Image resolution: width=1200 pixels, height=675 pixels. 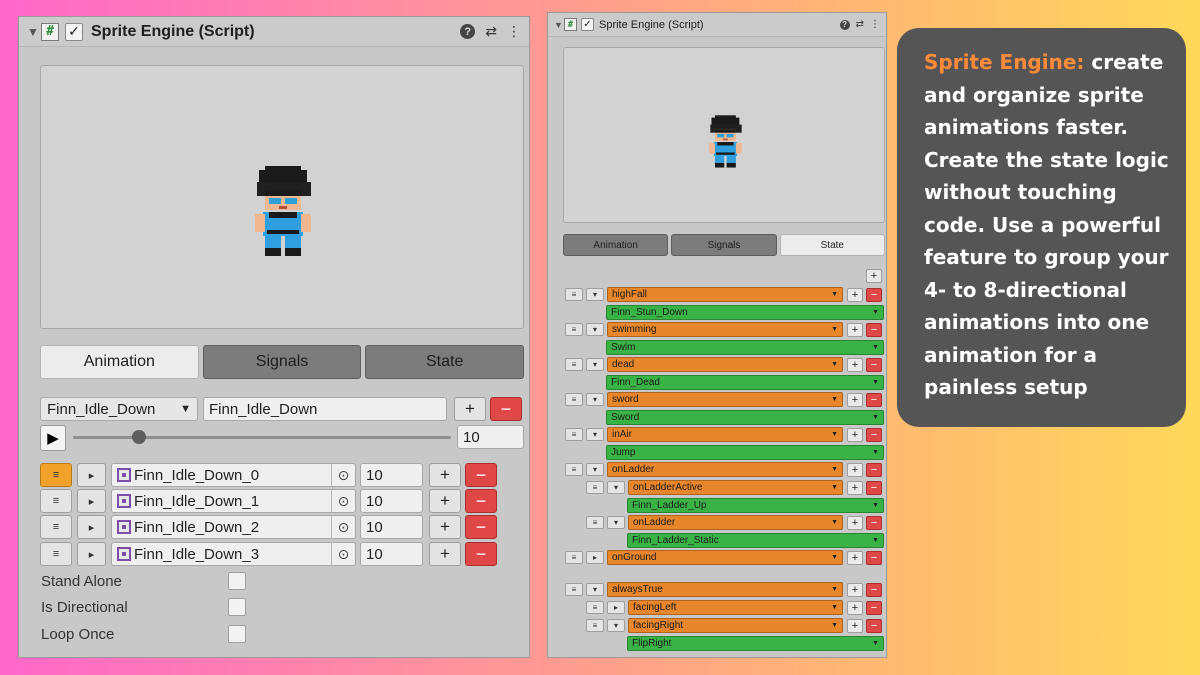 What do you see at coordinates (233, 501) in the screenshot?
I see `frame-sprite-field: Finn_Idle_Down_1 ⊙` at bounding box center [233, 501].